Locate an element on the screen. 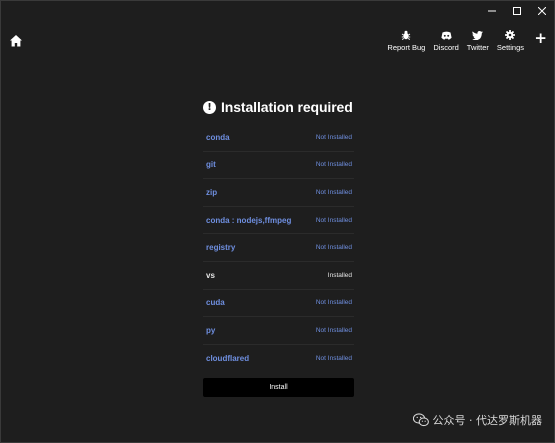 Image resolution: width=555 pixels, height=443 pixels. dependency-name: zip is located at coordinates (212, 192).